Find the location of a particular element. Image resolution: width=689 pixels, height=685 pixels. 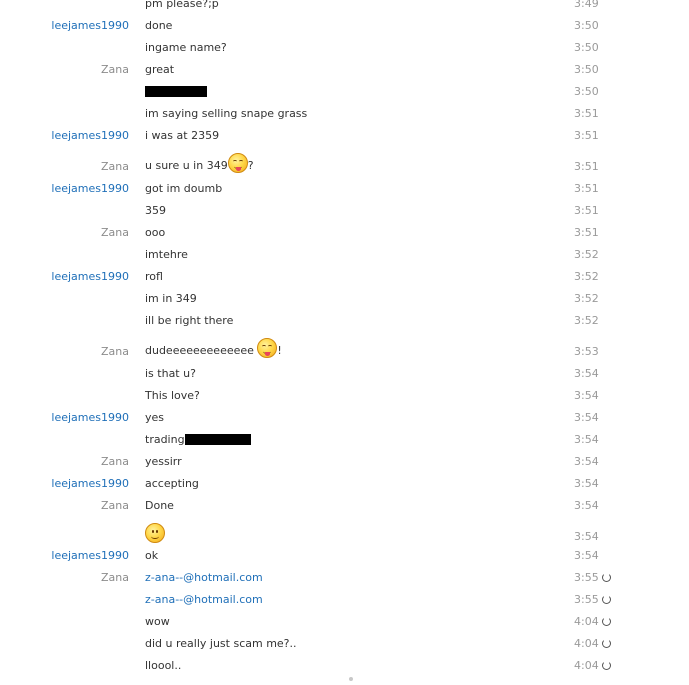

message-text: ingame name? is located at coordinates (186, 47).